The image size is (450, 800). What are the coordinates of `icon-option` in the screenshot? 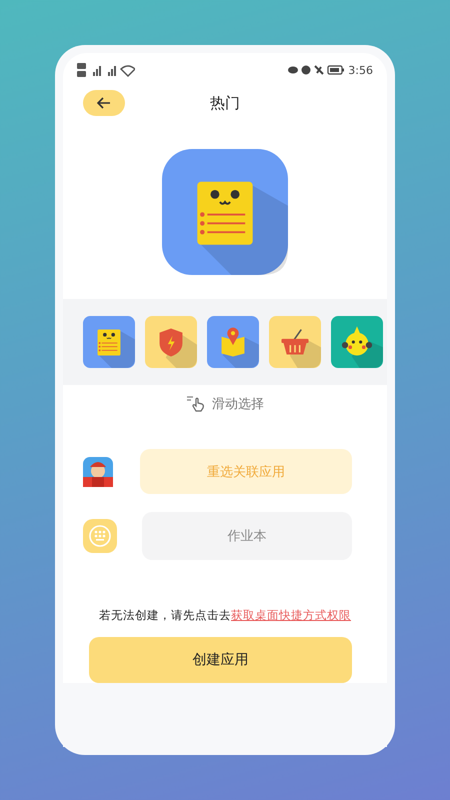 It's located at (357, 342).